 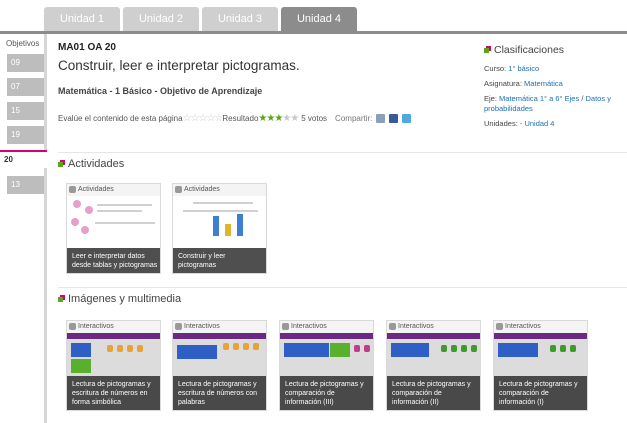 I want to click on tab-underline, so click(x=313, y=32).